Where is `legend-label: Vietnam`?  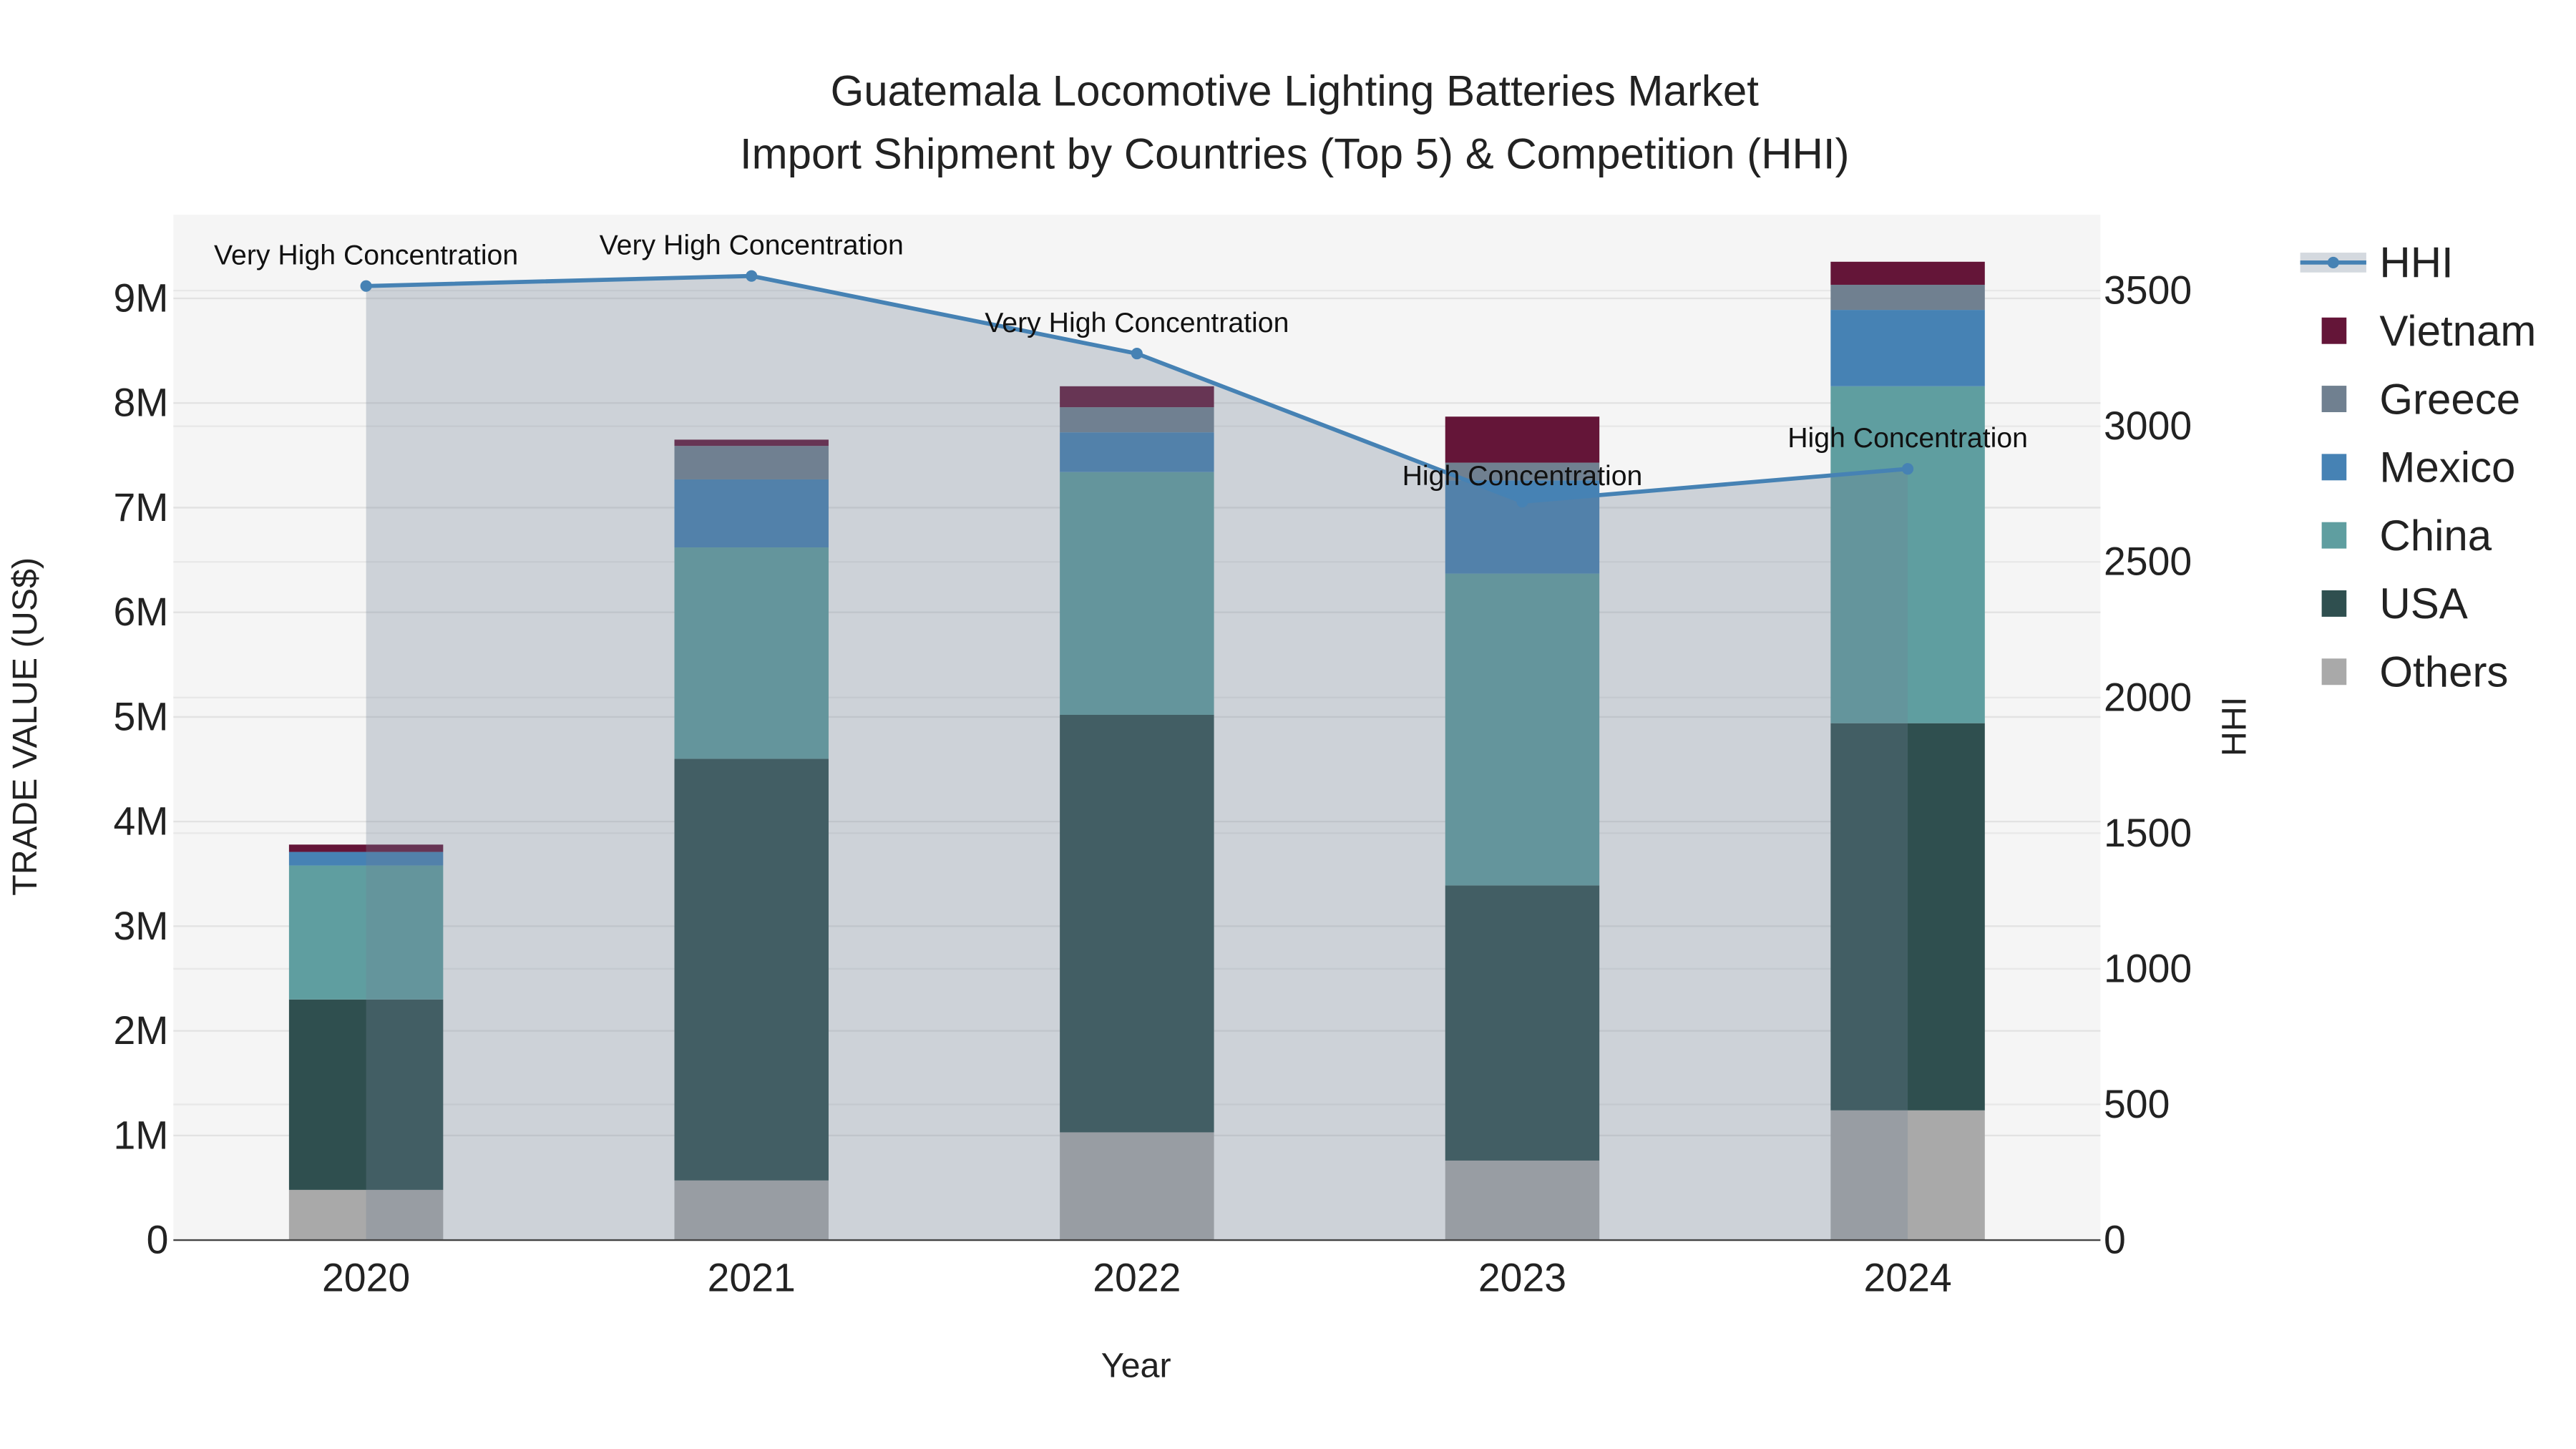 legend-label: Vietnam is located at coordinates (2457, 331).